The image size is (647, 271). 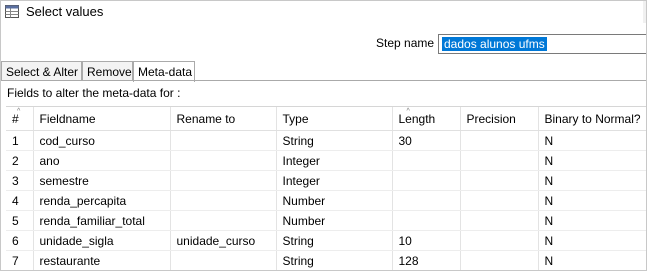 I want to click on column-header-type: Type, so click(x=334, y=119).